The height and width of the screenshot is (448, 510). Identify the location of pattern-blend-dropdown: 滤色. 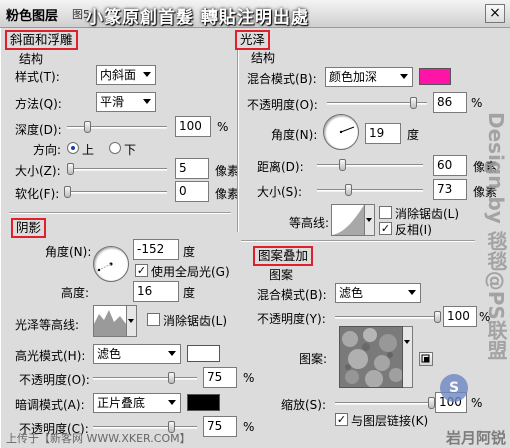
(378, 293).